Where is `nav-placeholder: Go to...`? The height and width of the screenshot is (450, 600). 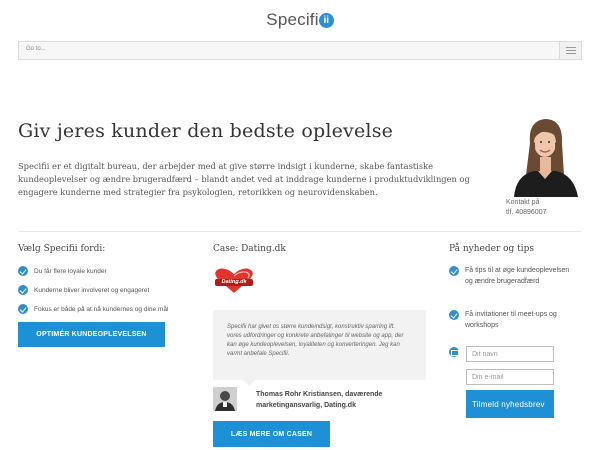
nav-placeholder: Go to... is located at coordinates (36, 49).